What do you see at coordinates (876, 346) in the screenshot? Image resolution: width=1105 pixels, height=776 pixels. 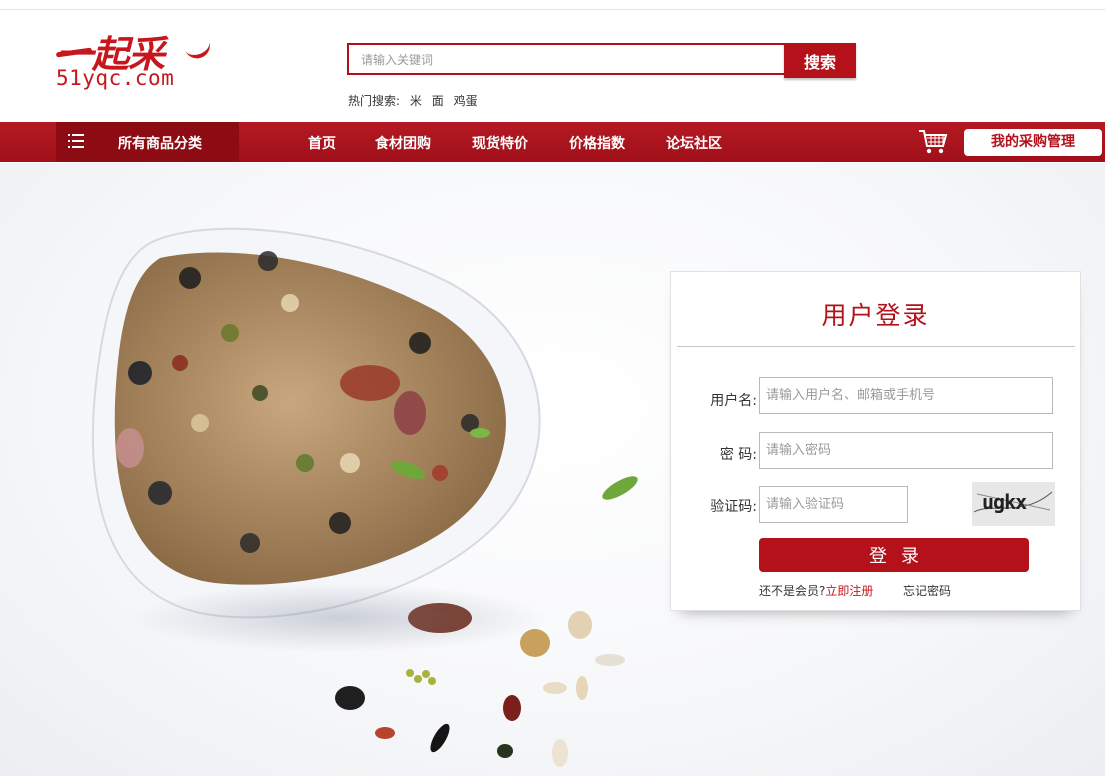 I see `login-divider` at bounding box center [876, 346].